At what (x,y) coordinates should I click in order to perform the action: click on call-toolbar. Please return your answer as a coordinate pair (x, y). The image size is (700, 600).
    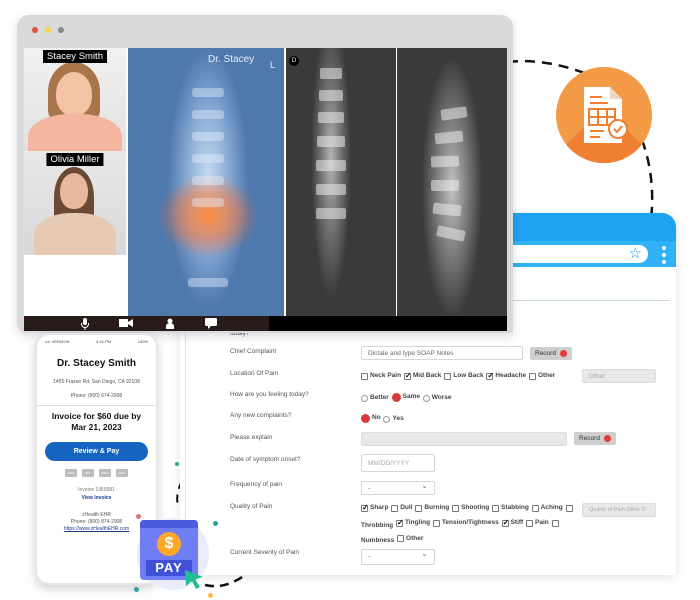
    Looking at the image, I should click on (265, 323).